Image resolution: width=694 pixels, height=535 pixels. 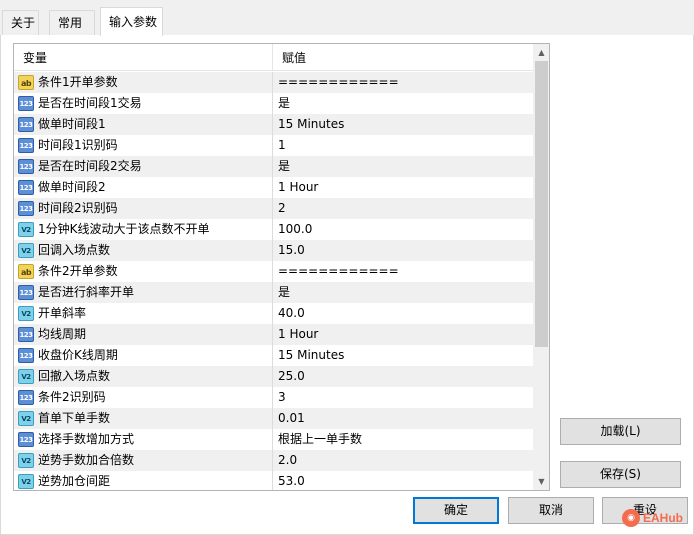 I want to click on table-row: ab 条件1开单参数 ============, so click(x=273, y=82).